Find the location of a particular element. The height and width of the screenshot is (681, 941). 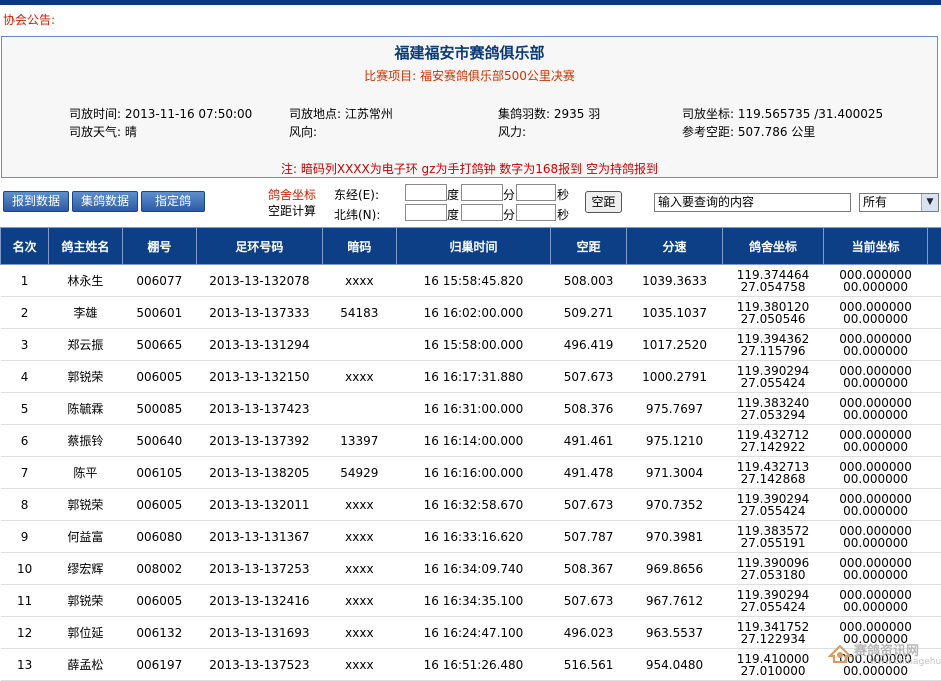

weather: 司放天气: 晴 is located at coordinates (103, 131).